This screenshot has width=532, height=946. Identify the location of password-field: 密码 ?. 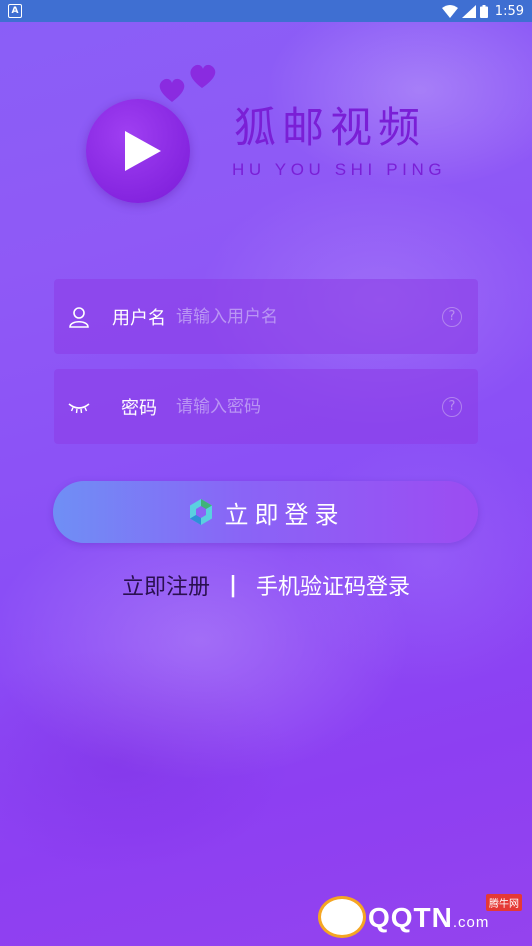
(266, 406).